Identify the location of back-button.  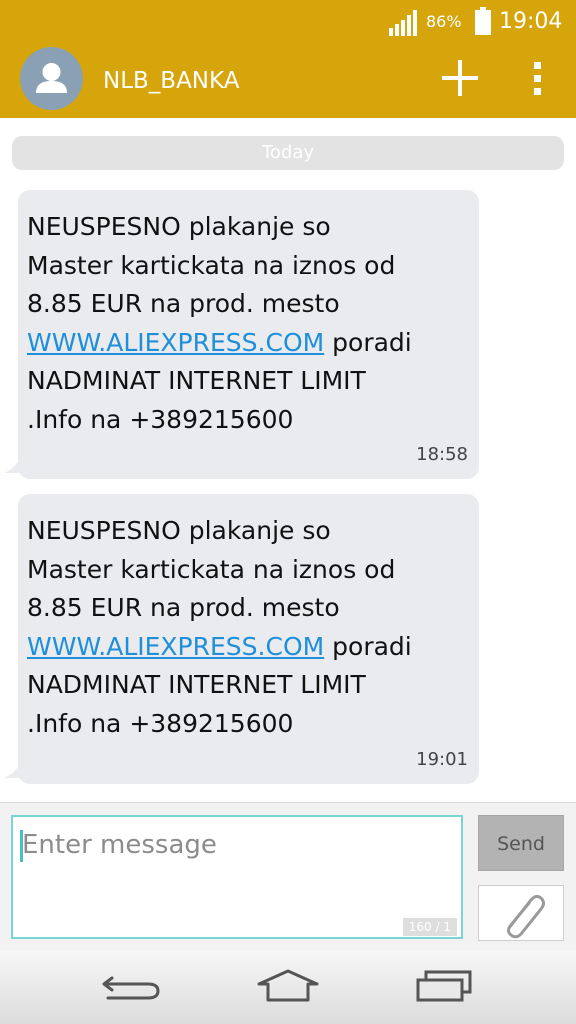
(132, 986).